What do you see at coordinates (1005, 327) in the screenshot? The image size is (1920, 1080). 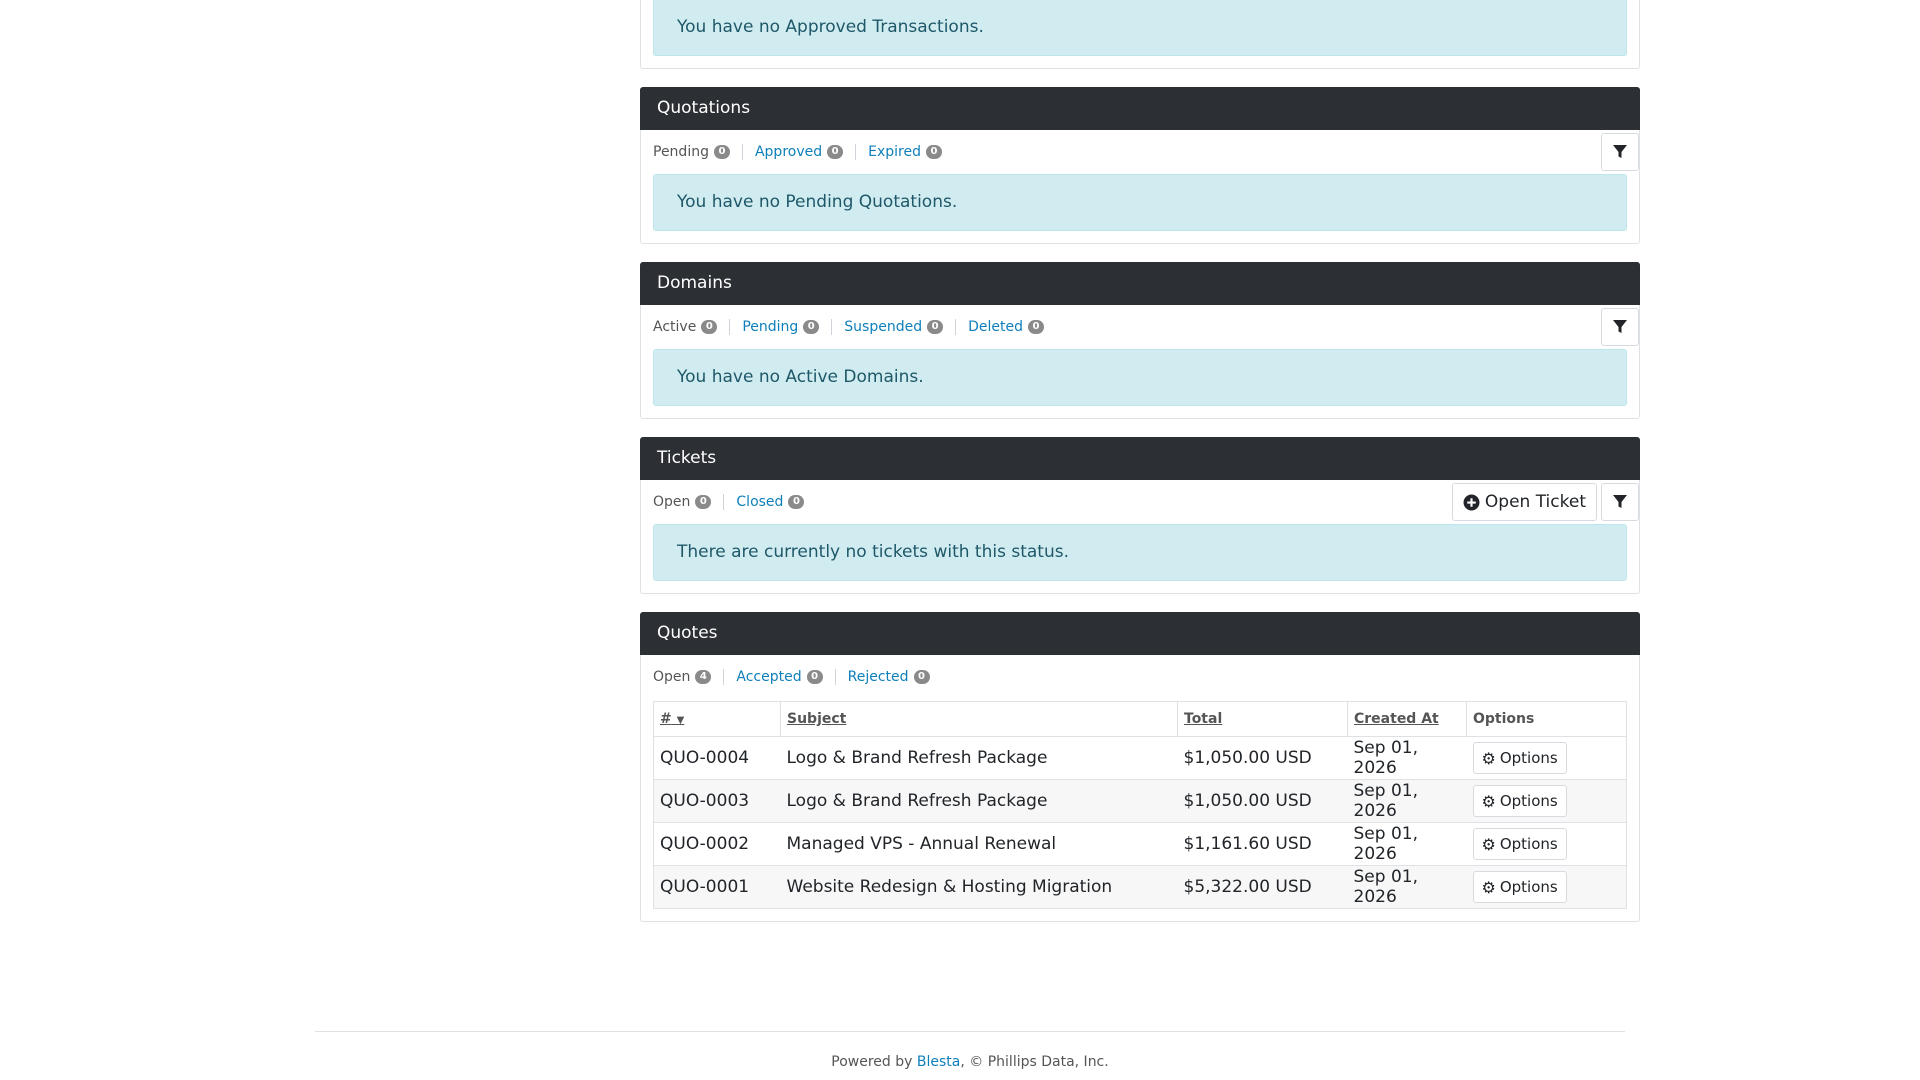 I see `tab-deleted: Deleted 0` at bounding box center [1005, 327].